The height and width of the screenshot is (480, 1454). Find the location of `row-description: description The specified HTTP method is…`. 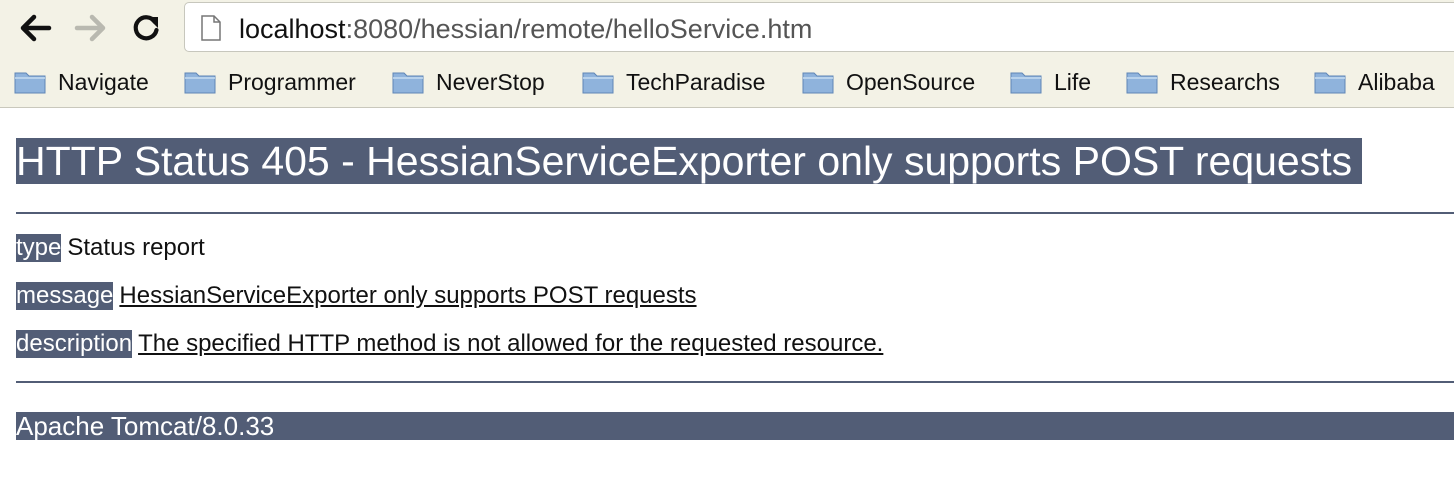

row-description: description The specified HTTP method is… is located at coordinates (449, 344).